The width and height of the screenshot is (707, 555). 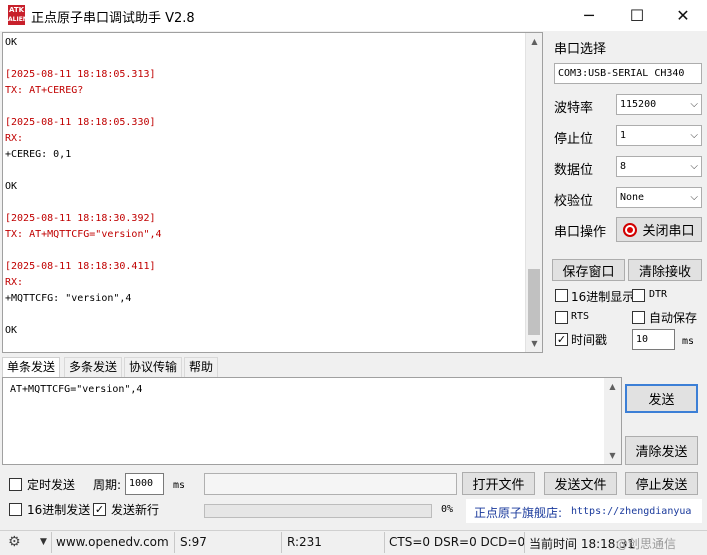 I want to click on minimize-button: ─, so click(x=589, y=15).